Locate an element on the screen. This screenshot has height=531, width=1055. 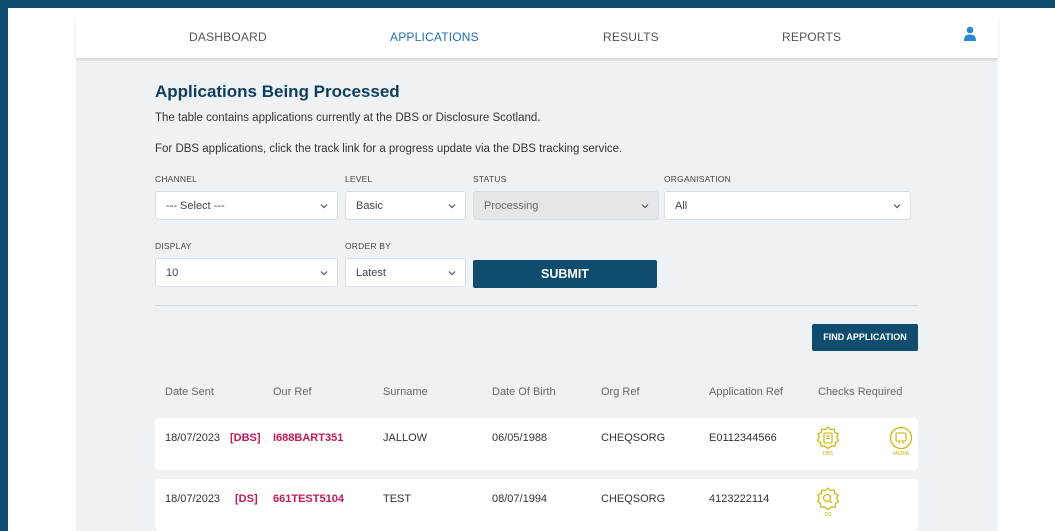
our-ref-link: 661TEST5104 is located at coordinates (308, 499).